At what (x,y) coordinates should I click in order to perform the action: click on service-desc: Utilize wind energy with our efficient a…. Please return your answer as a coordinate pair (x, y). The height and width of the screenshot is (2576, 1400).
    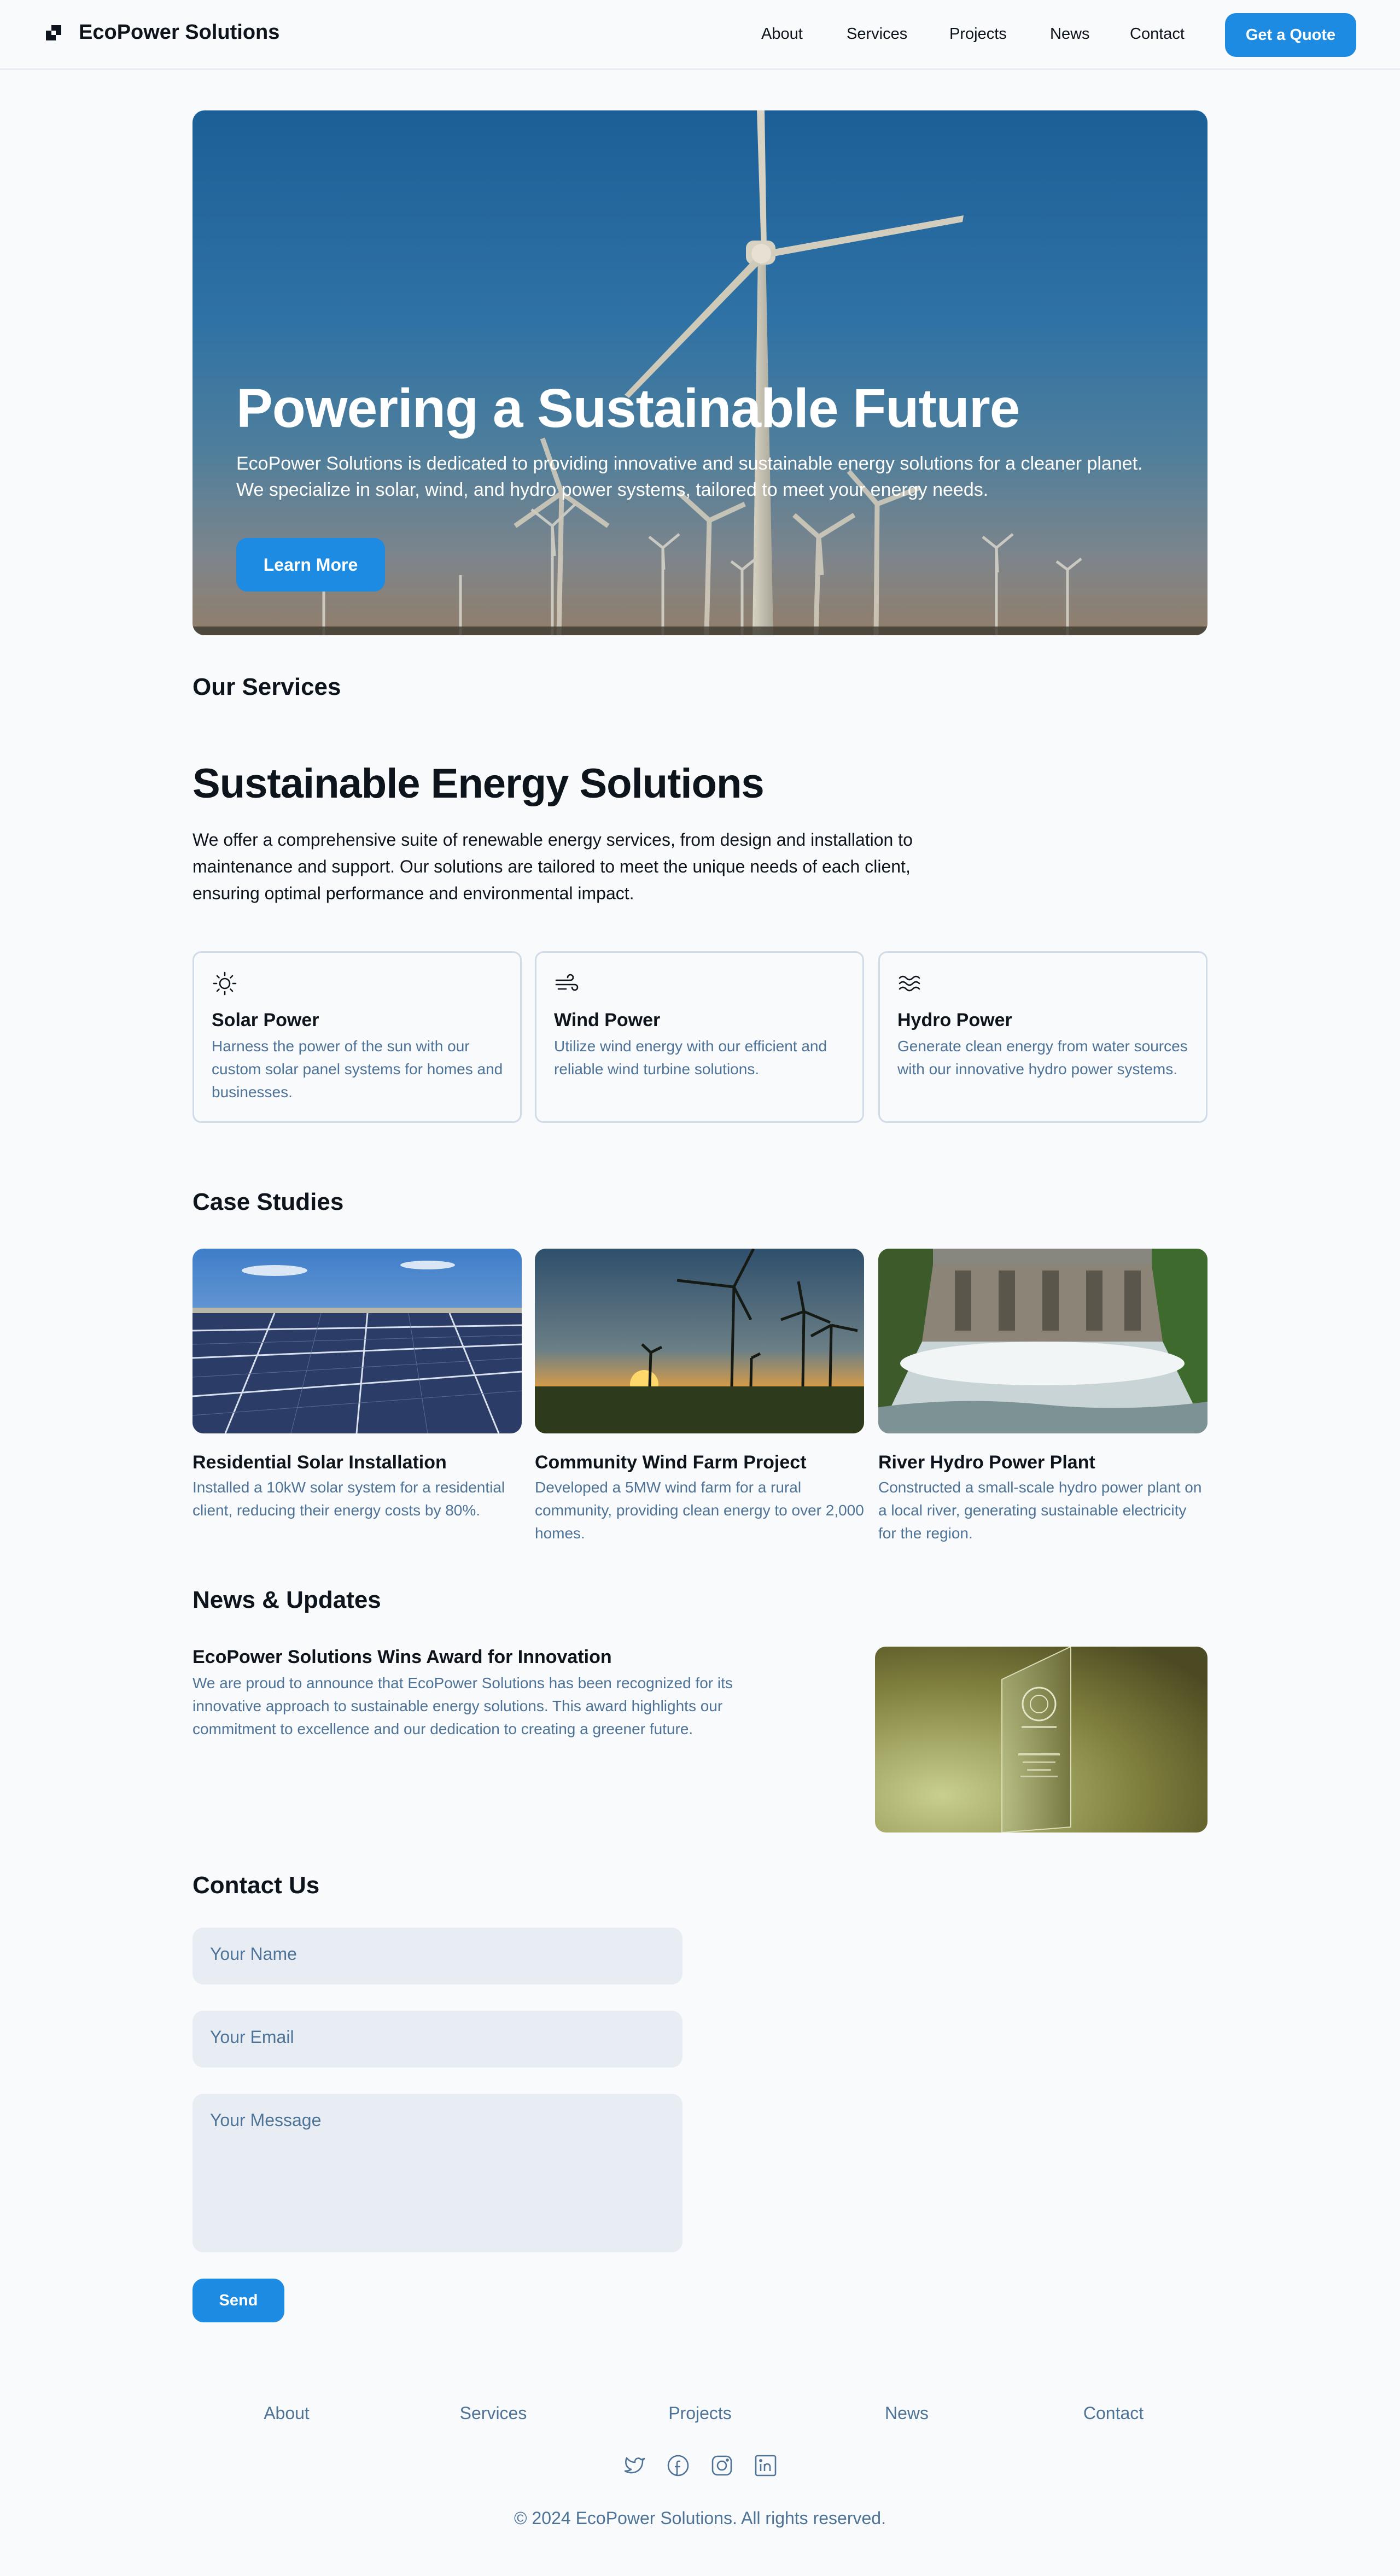
    Looking at the image, I should click on (690, 1058).